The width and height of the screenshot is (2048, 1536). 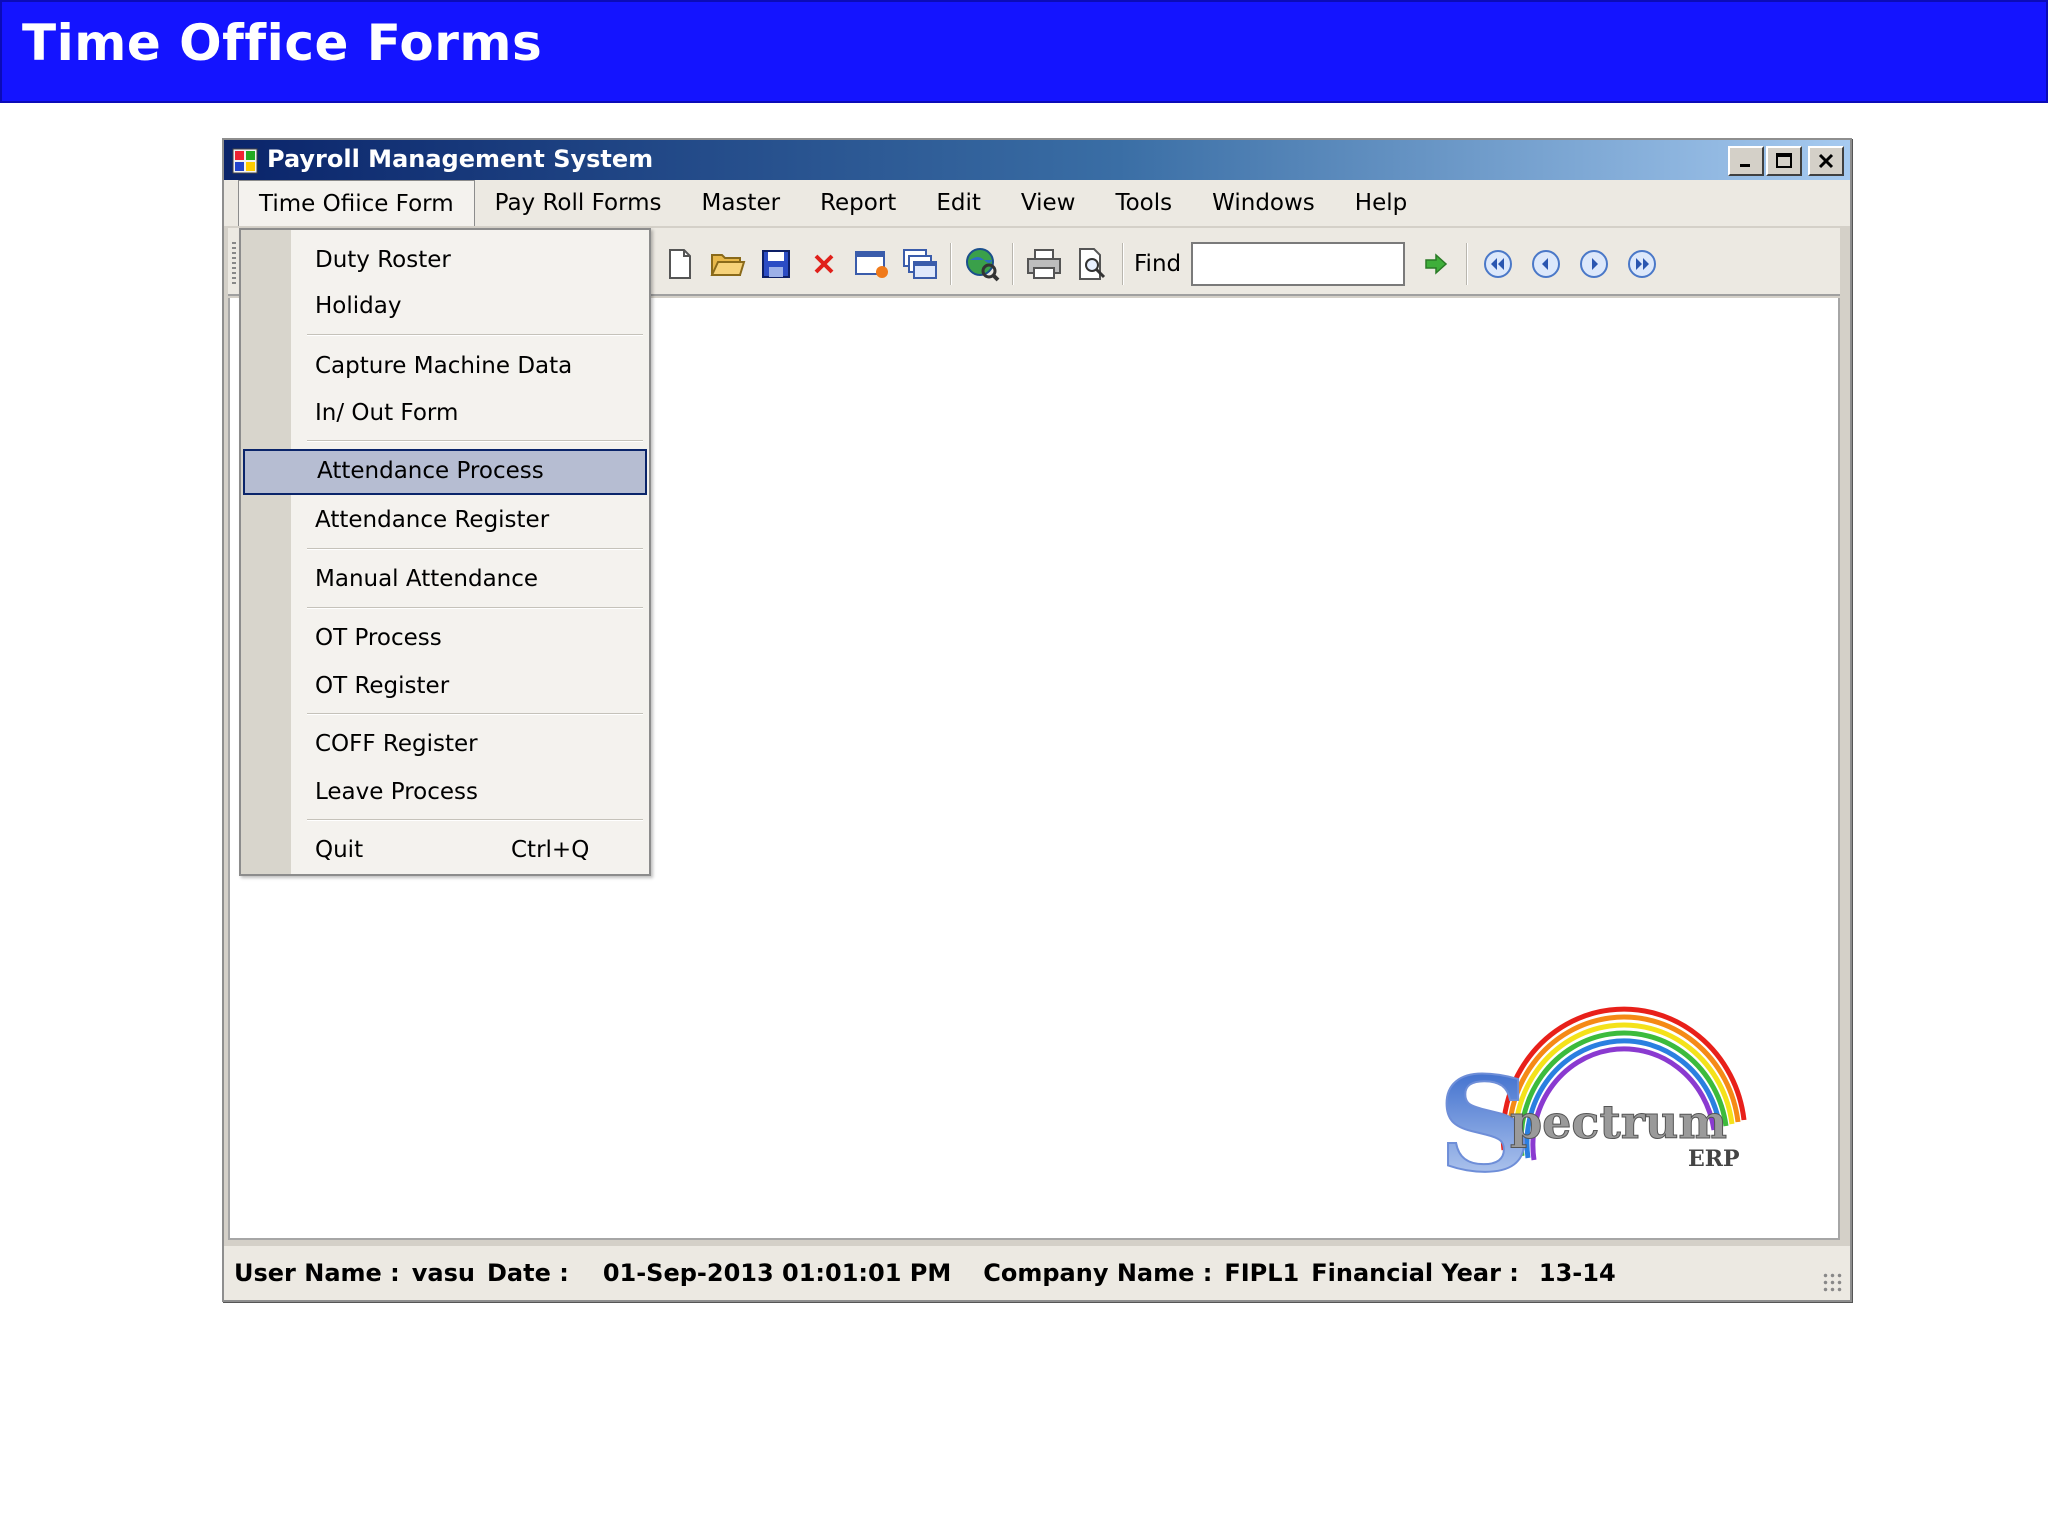 I want to click on menu-item-duty-roster: Duty Roster, so click(x=445, y=261).